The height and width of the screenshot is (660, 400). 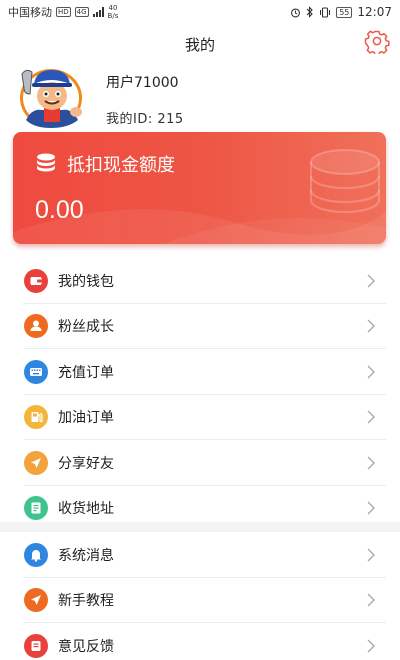 I want to click on wallet-icon, so click(x=36, y=280).